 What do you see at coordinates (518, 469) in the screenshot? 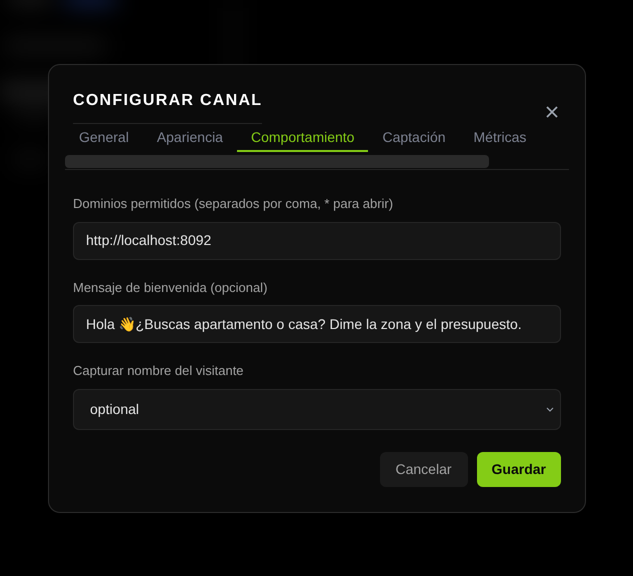
I see `save-button: Guardar` at bounding box center [518, 469].